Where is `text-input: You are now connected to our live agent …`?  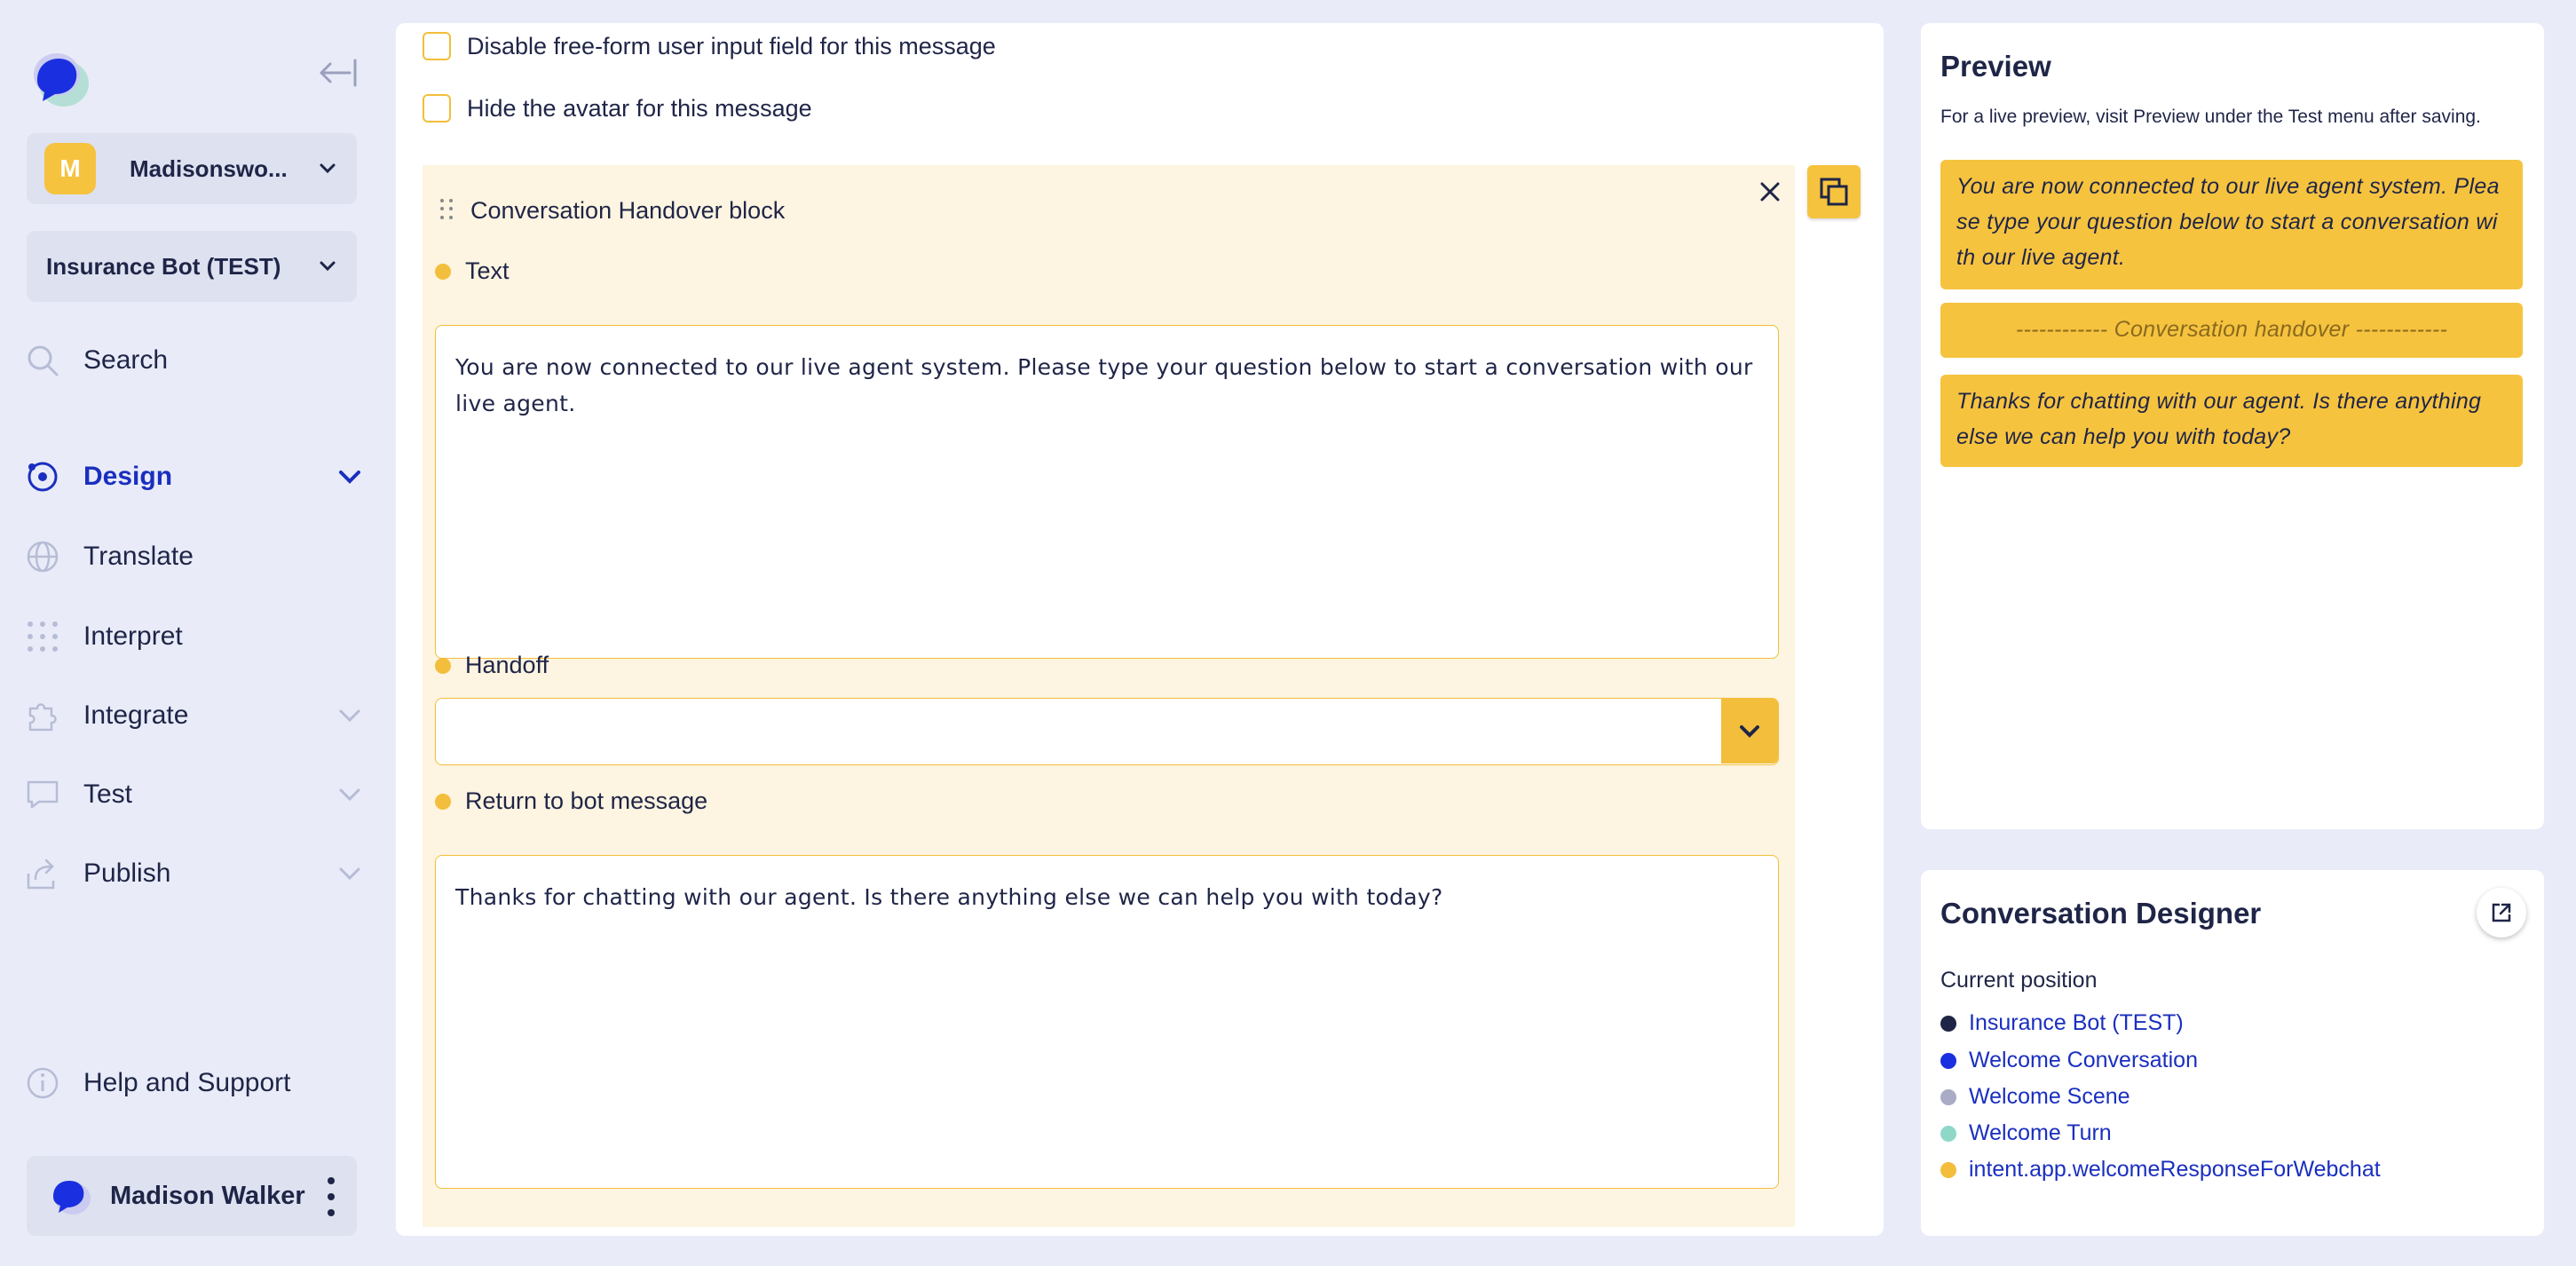
text-input: You are now connected to our live agent … is located at coordinates (1107, 492).